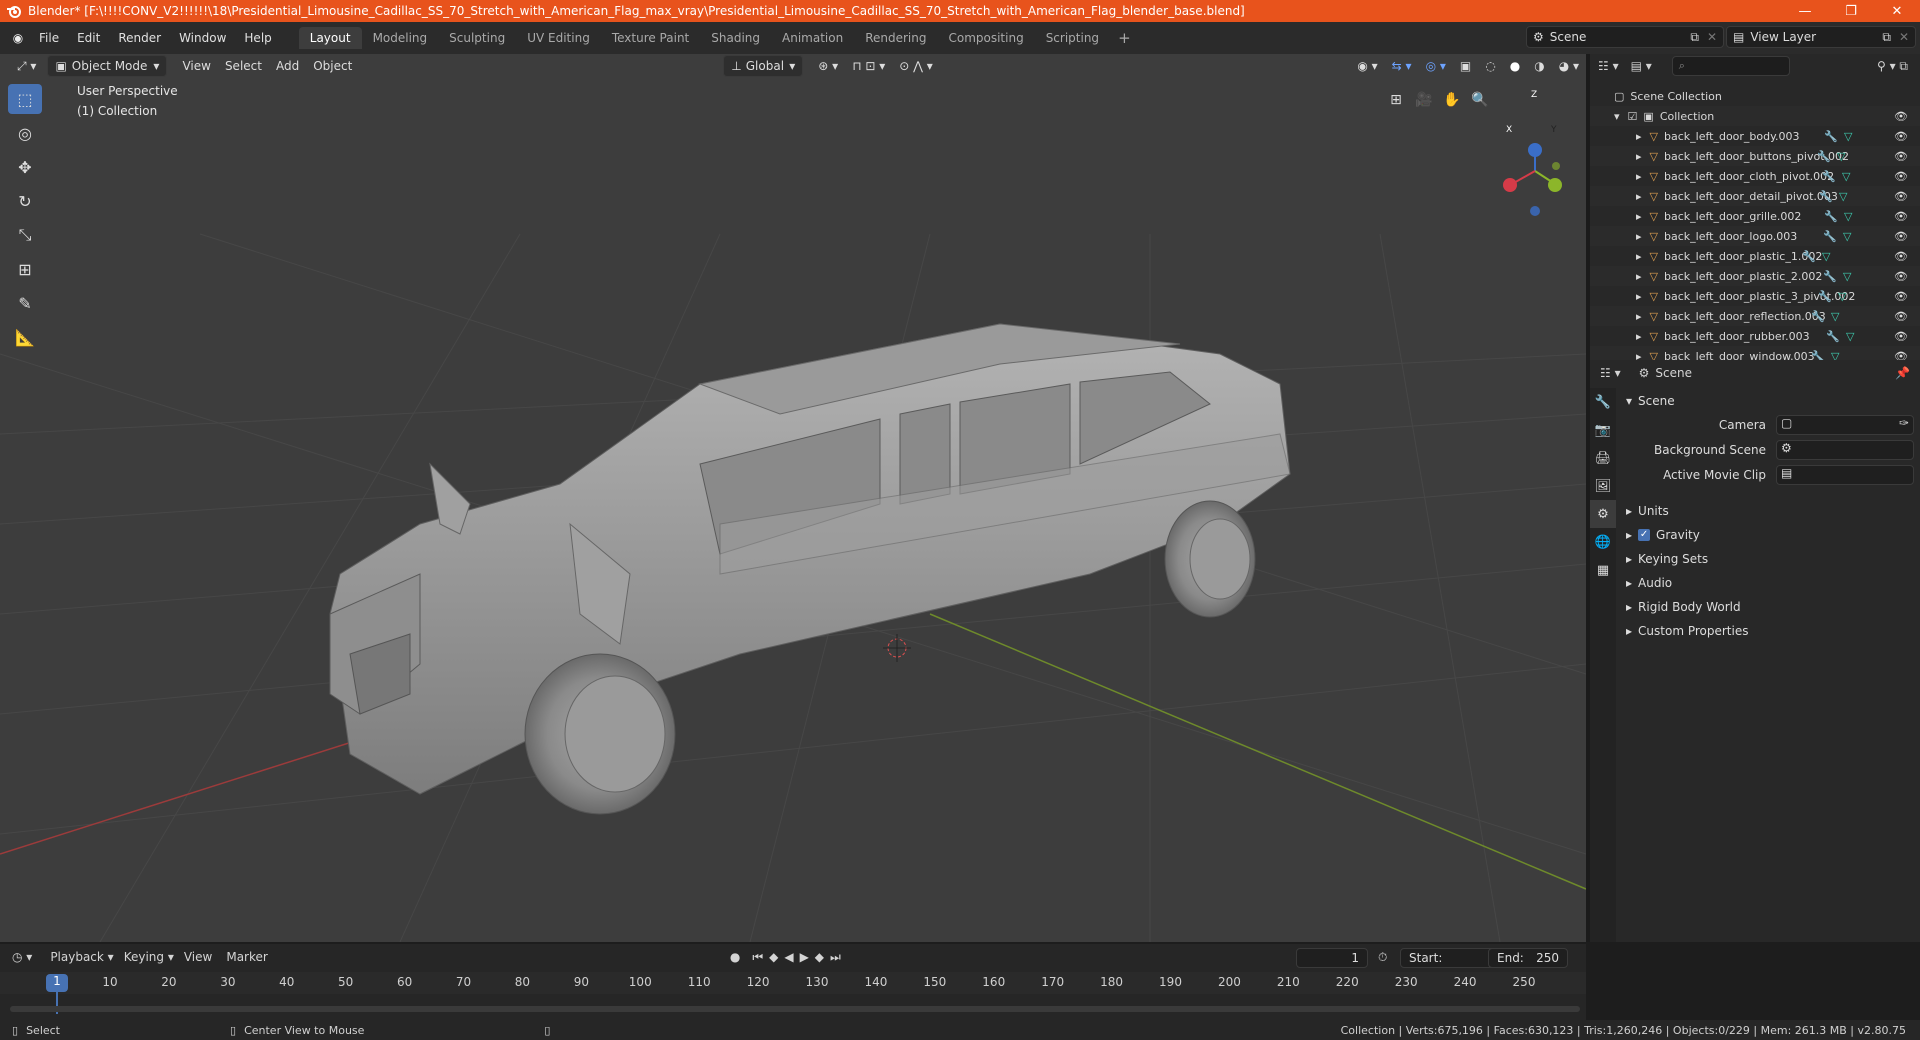 The image size is (1920, 1040). I want to click on outliner-object-item: ▸ ▽ back_left_door_reflection.003 🔧 ▽ 👁, so click(1755, 316).